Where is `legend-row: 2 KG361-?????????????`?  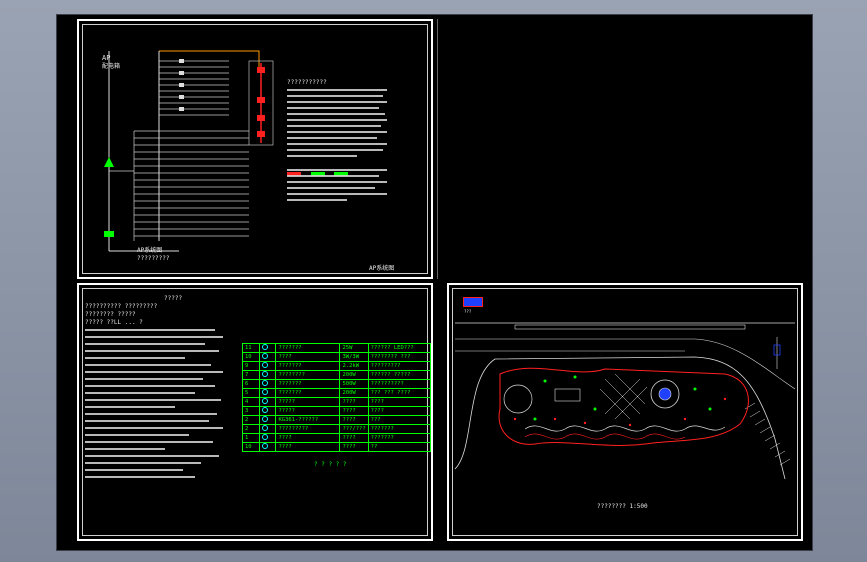
legend-row: 2 KG361-????????????? is located at coordinates (337, 420).